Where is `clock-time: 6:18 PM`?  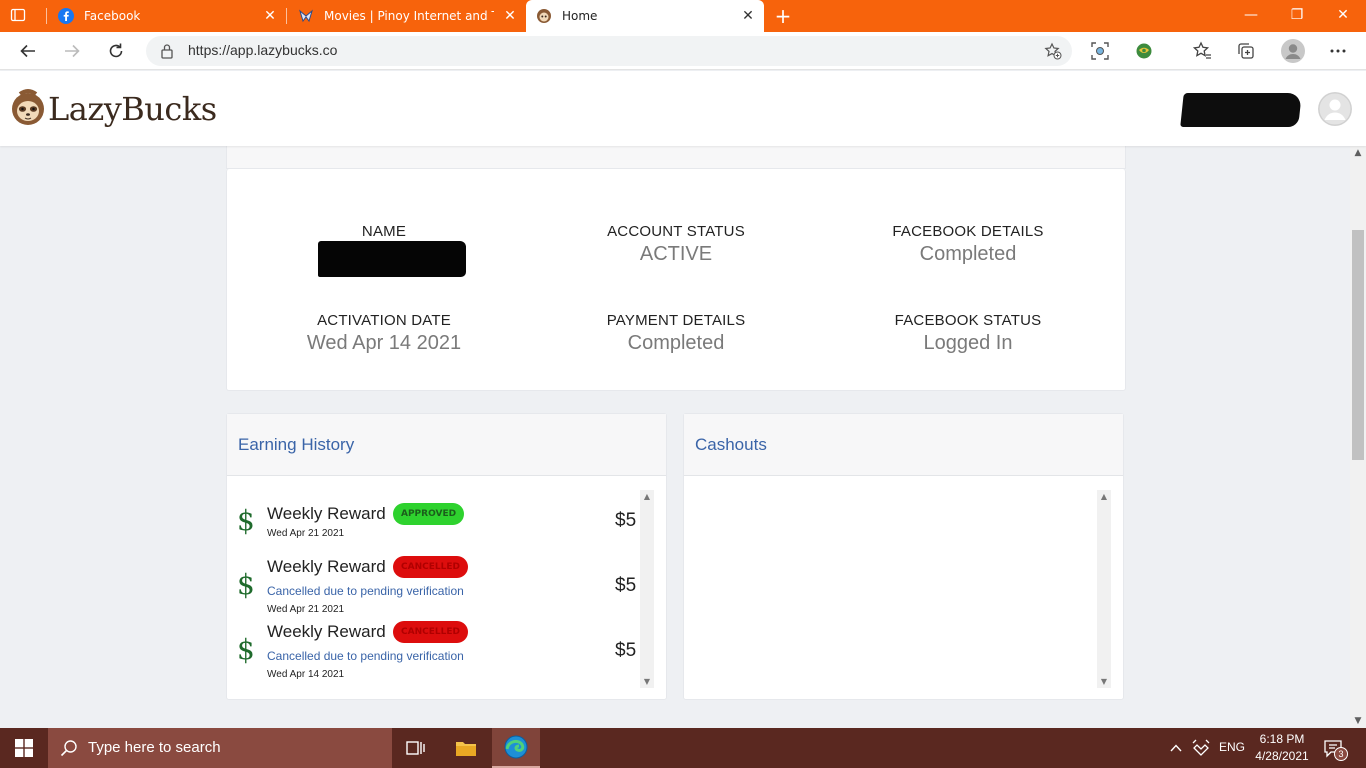 clock-time: 6:18 PM is located at coordinates (1282, 739).